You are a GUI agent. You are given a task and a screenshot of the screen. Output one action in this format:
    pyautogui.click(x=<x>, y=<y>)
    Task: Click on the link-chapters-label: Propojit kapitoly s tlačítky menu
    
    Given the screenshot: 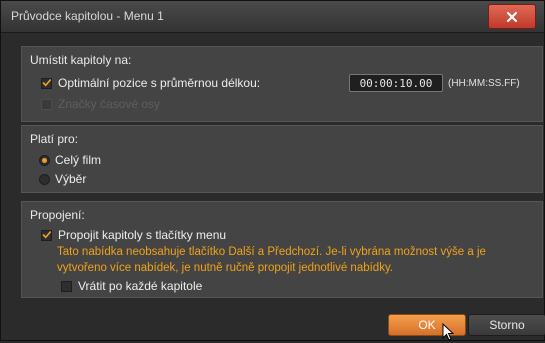 What is the action you would take?
    pyautogui.click(x=142, y=235)
    